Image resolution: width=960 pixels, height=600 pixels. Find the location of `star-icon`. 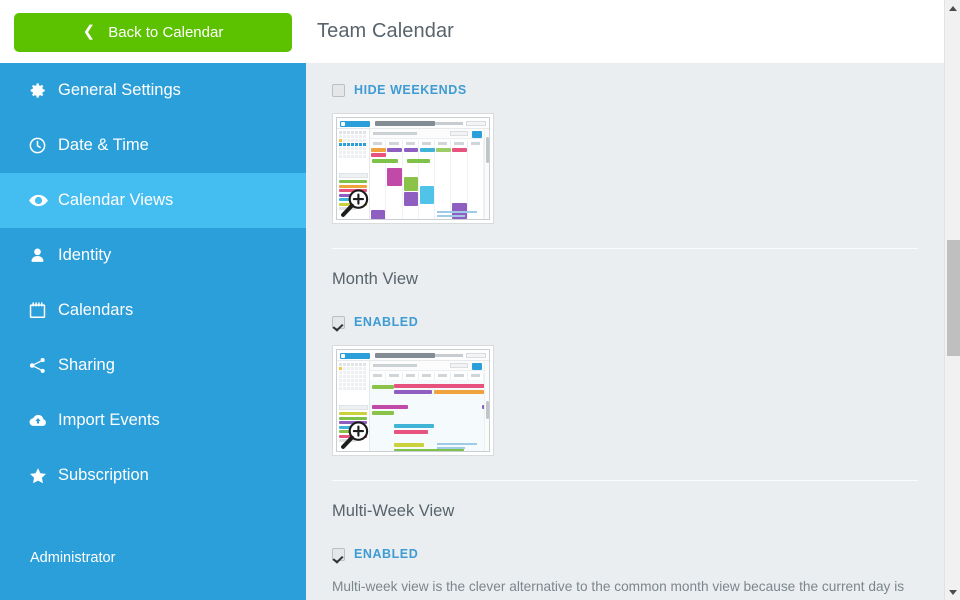

star-icon is located at coordinates (43, 476).